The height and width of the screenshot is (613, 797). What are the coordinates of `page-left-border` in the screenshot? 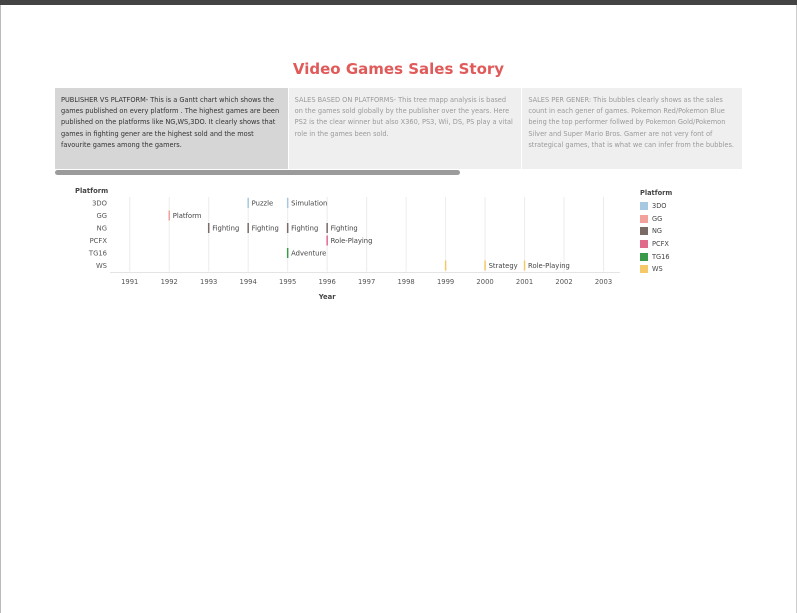 It's located at (0, 309).